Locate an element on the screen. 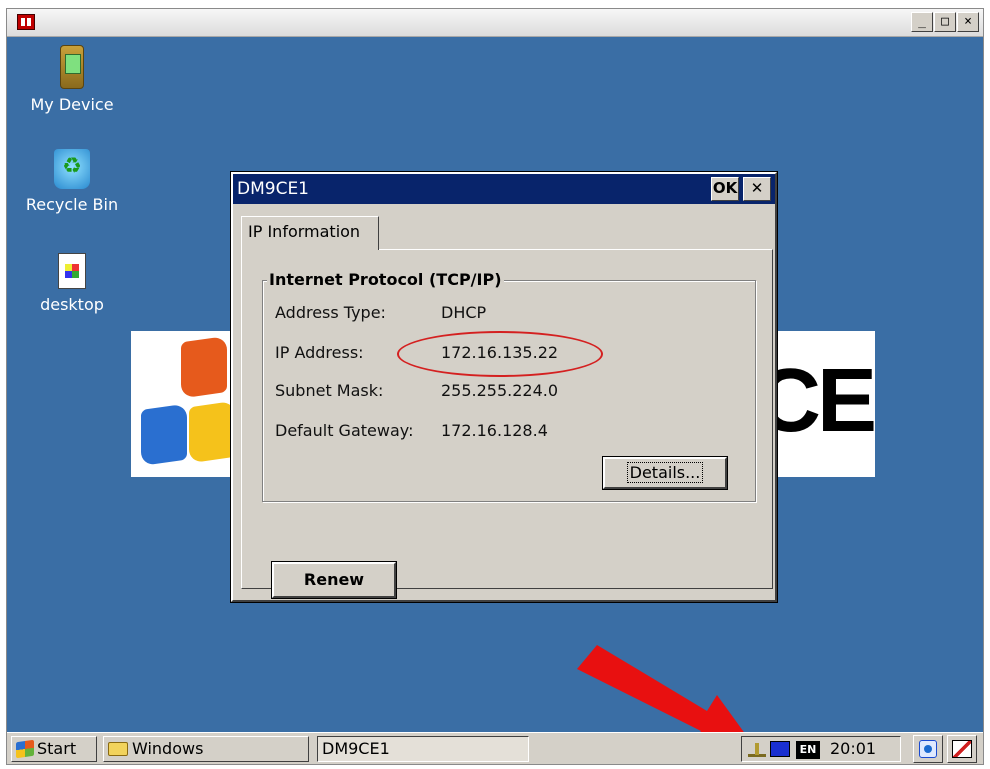 This screenshot has height=769, width=990. device-icon is located at coordinates (72, 67).